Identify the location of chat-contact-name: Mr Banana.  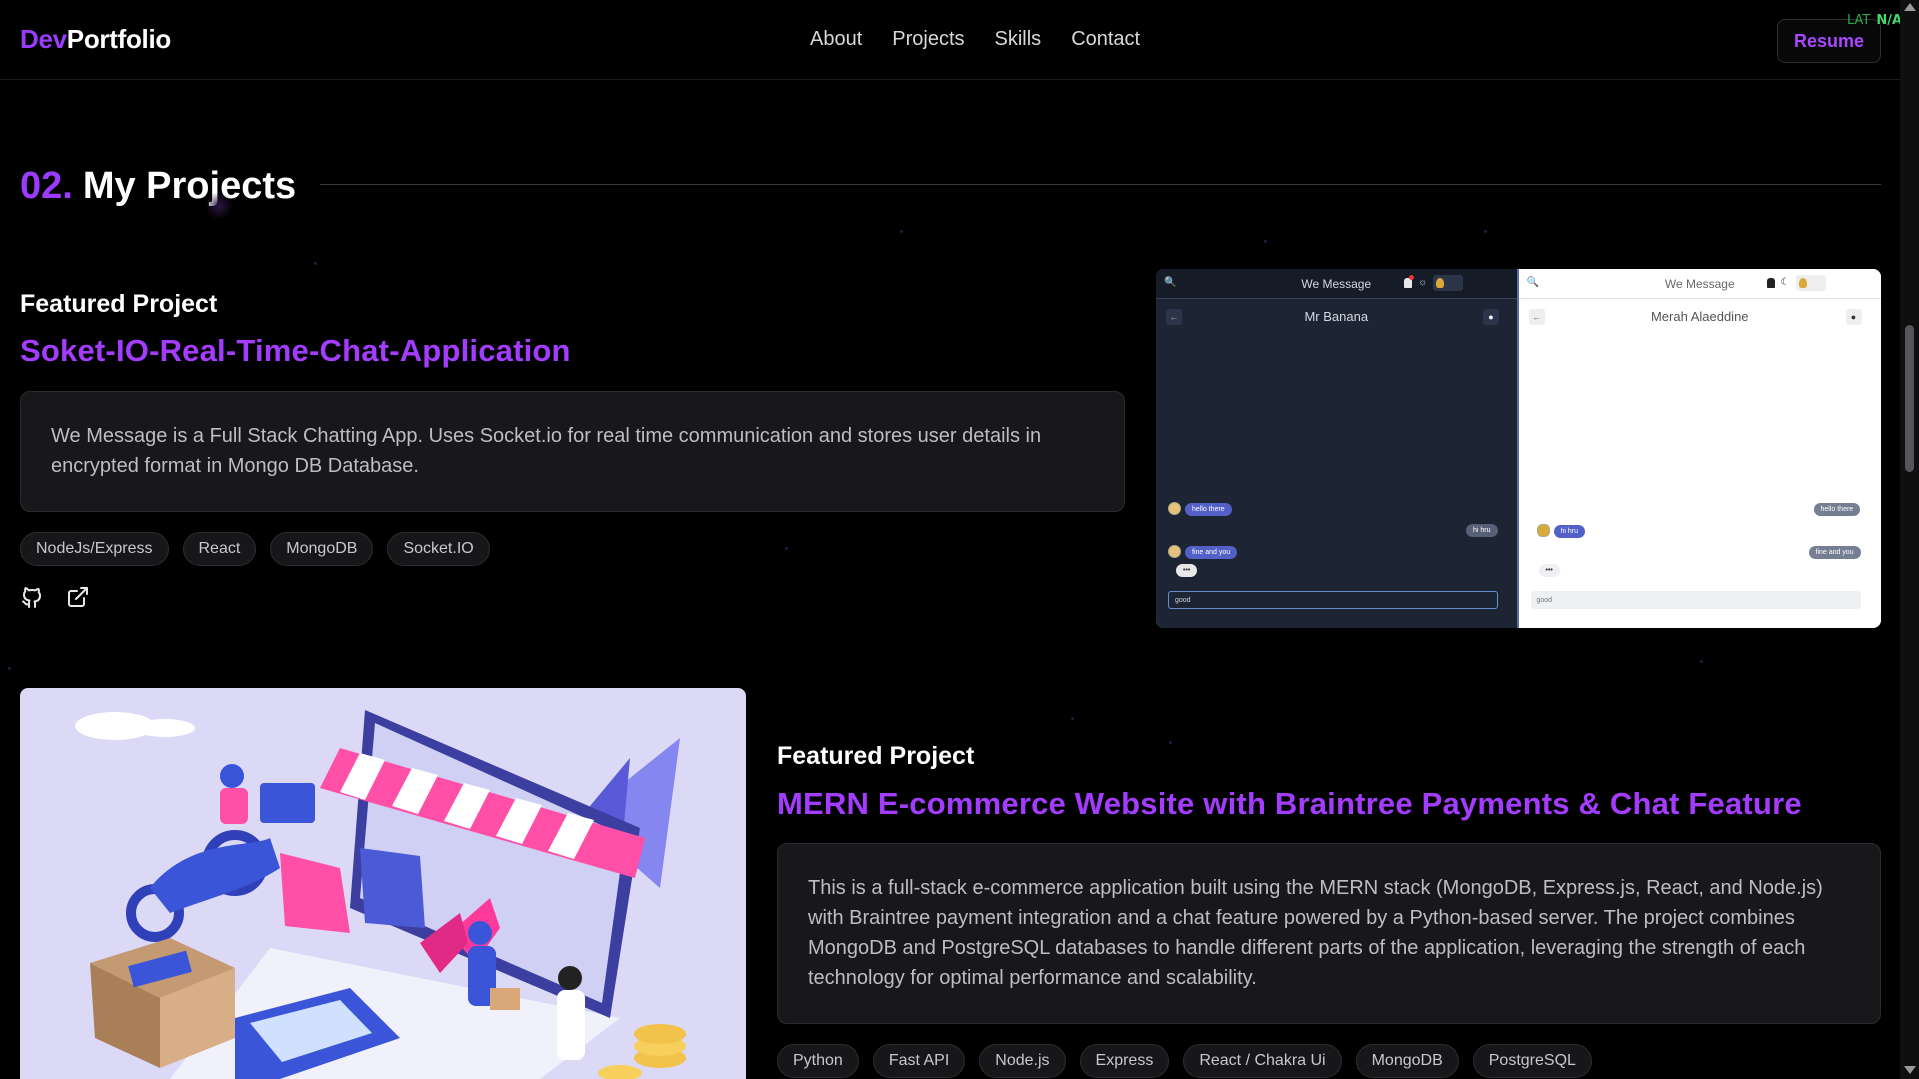
(1336, 316).